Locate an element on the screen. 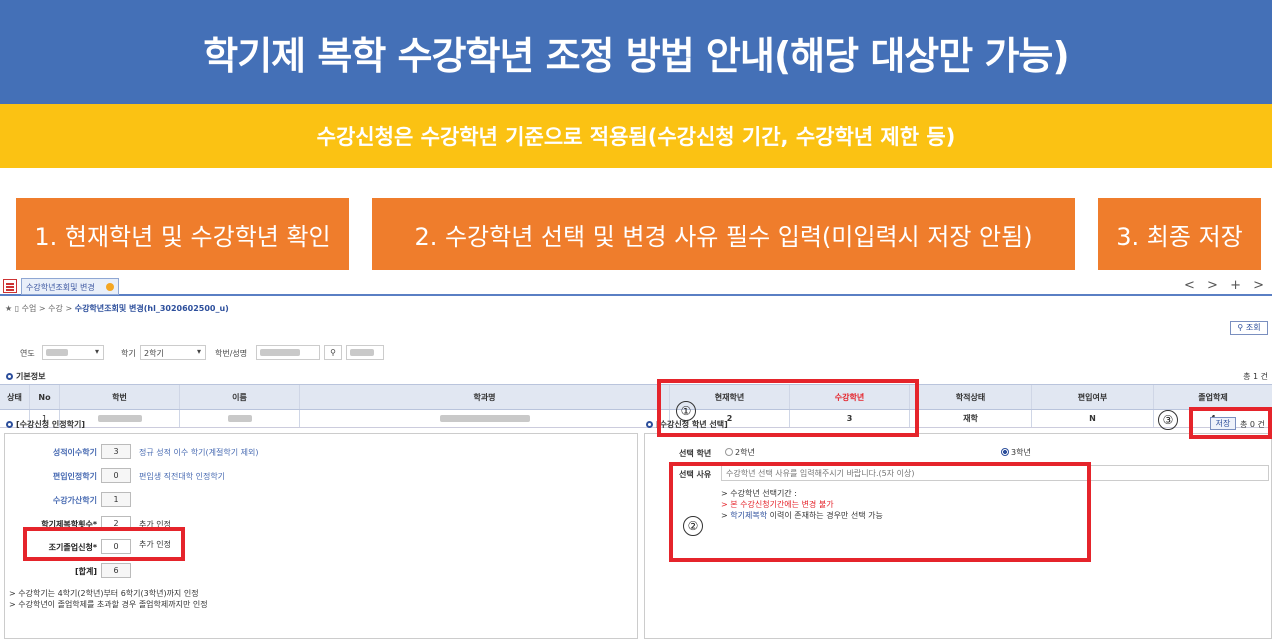 Image resolution: width=1272 pixels, height=639 pixels. banner-subtitle: 수강신청은 수강학년 기준으로 적용됨(수강신청 기간, 수강학년 제한 등) is located at coordinates (636, 137).